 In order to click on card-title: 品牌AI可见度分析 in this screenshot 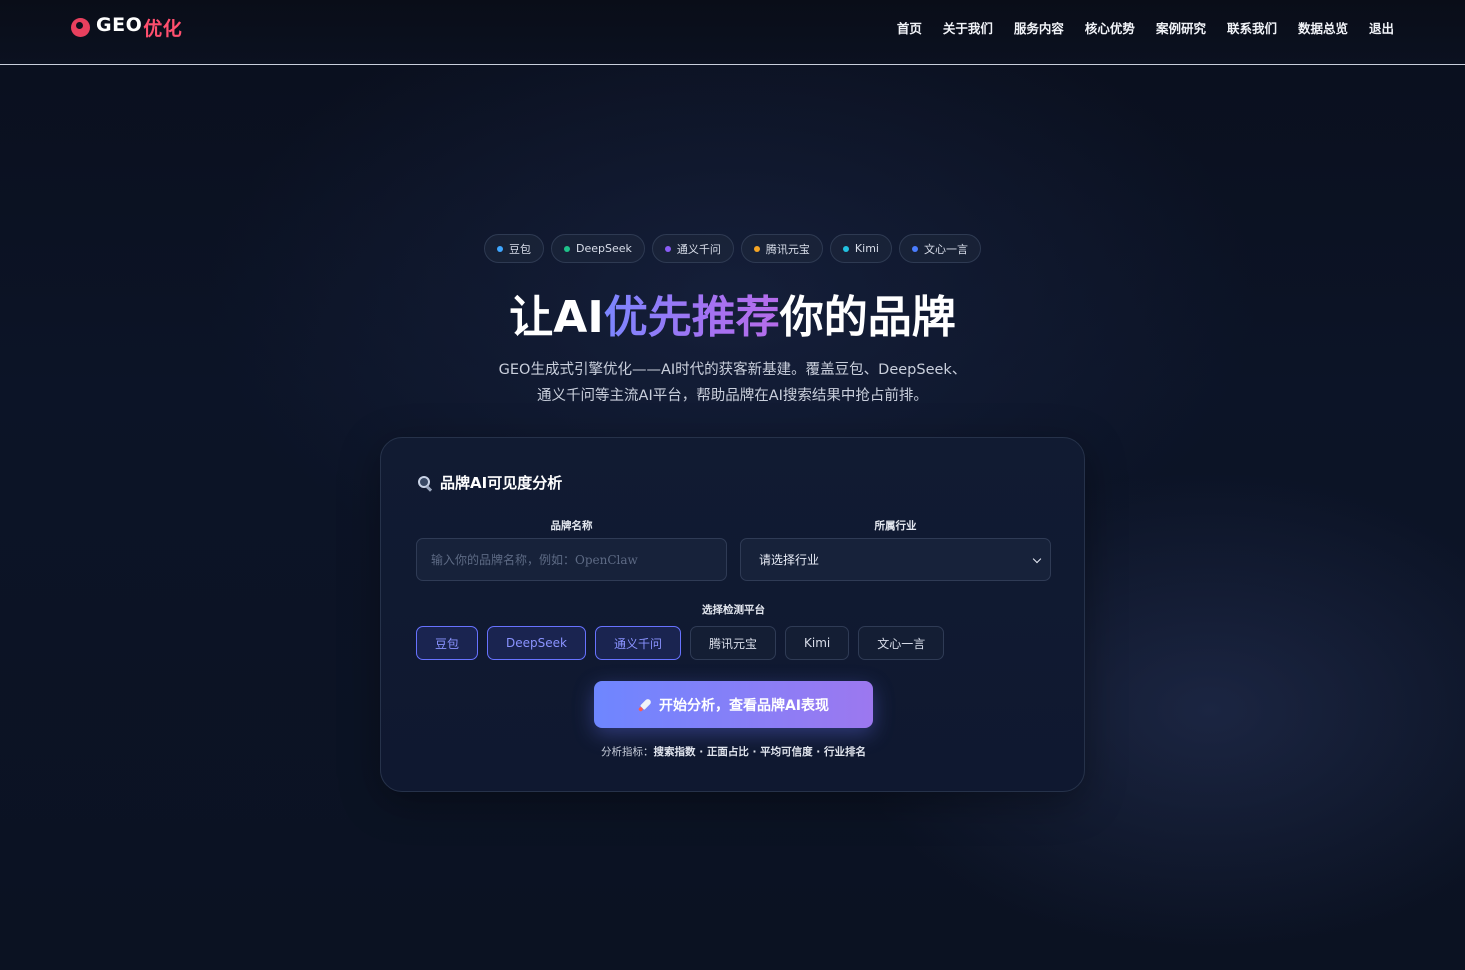, I will do `click(490, 482)`.